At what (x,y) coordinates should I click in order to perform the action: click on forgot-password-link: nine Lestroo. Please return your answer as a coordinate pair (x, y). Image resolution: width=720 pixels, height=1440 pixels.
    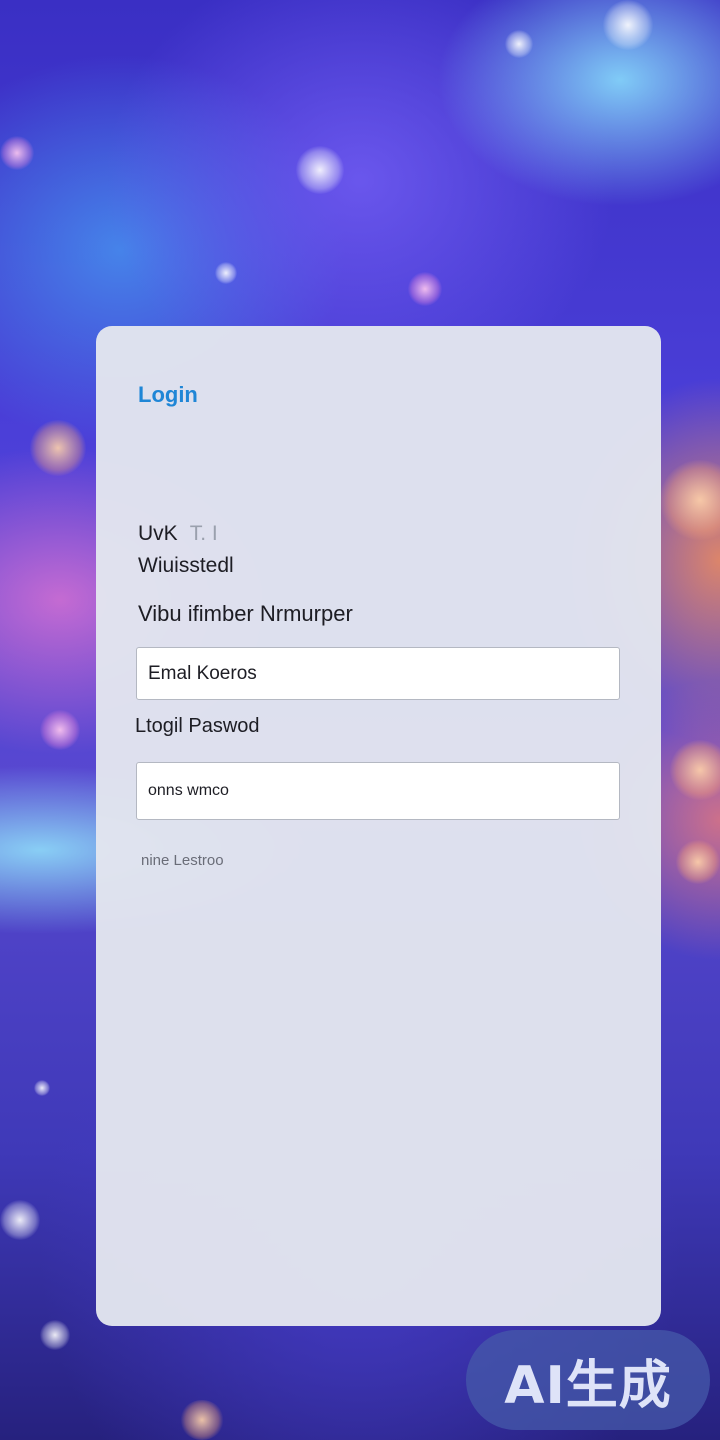
    Looking at the image, I should click on (182, 860).